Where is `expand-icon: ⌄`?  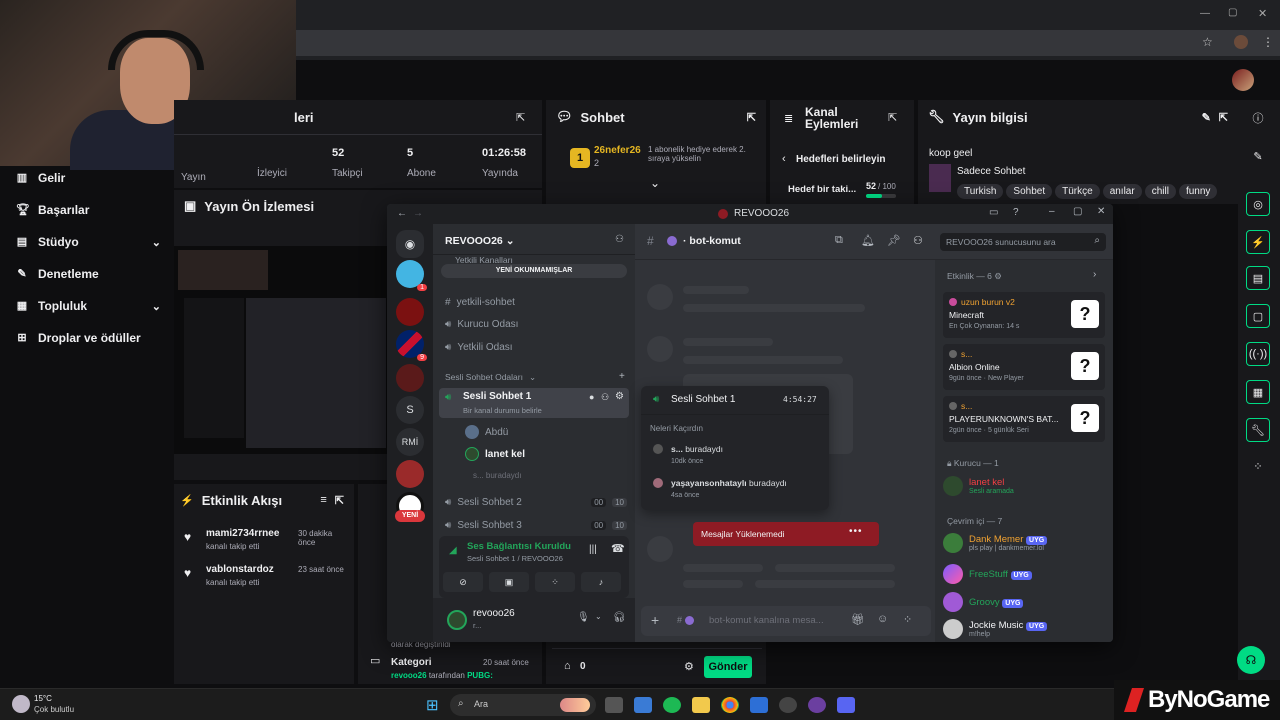 expand-icon: ⌄ is located at coordinates (655, 183).